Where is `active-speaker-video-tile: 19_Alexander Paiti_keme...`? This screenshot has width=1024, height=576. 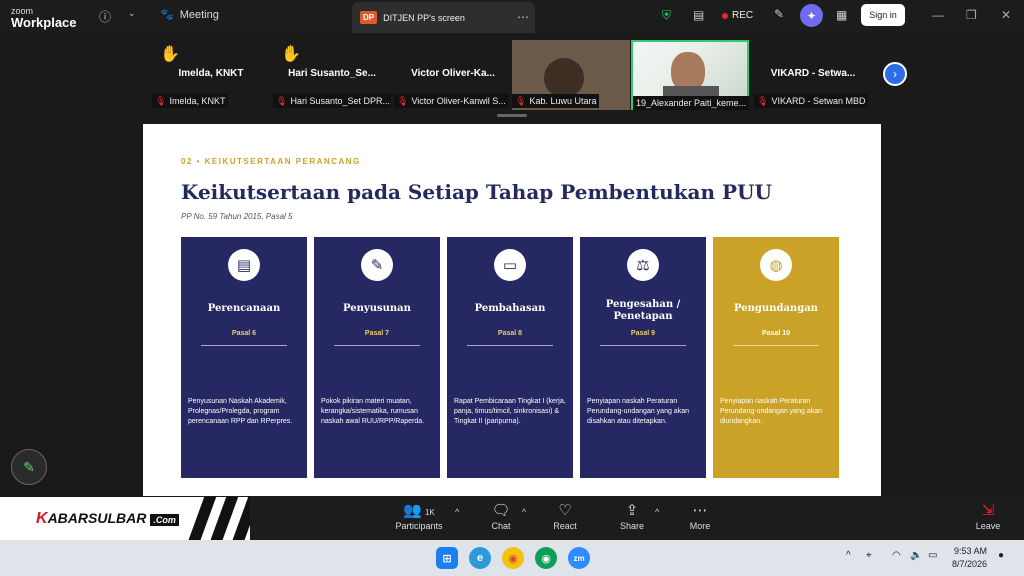
active-speaker-video-tile: 19_Alexander Paiti_keme... is located at coordinates (690, 75).